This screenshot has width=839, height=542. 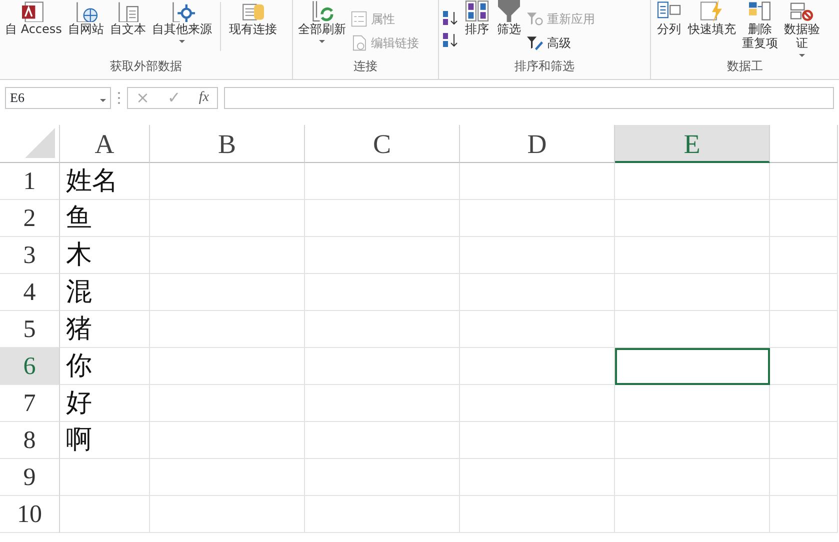 I want to click on document-icon, so click(x=359, y=43).